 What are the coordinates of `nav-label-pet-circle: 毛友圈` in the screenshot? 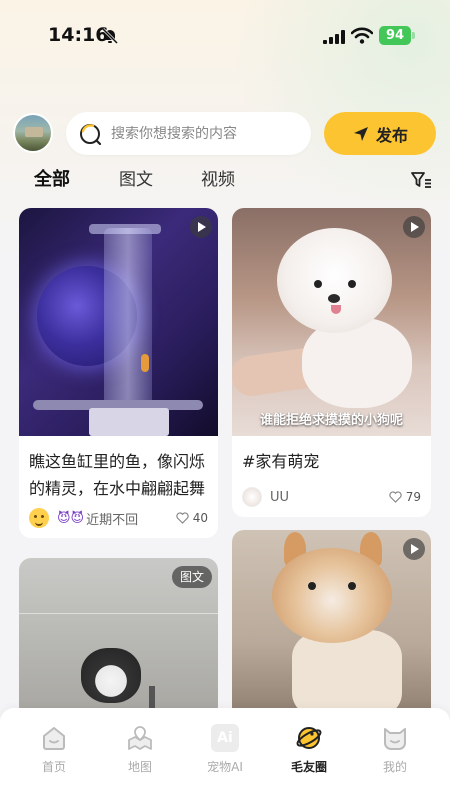 It's located at (308, 767).